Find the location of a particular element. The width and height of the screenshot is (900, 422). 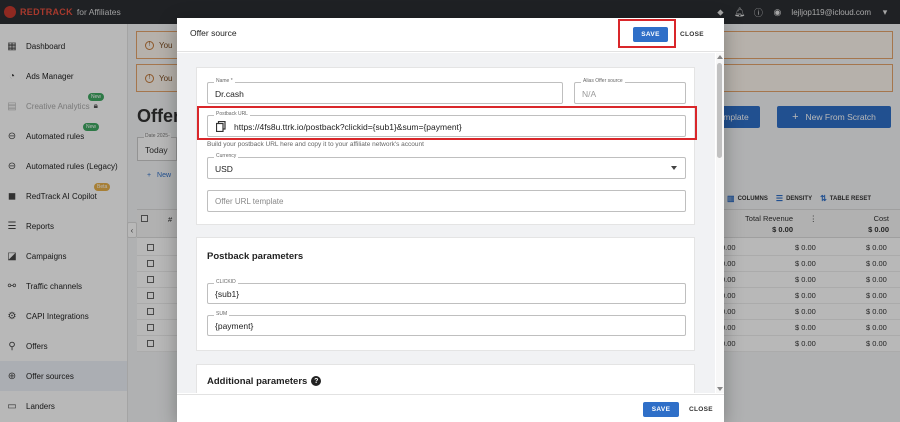

scroll-down-icon is located at coordinates (720, 389).